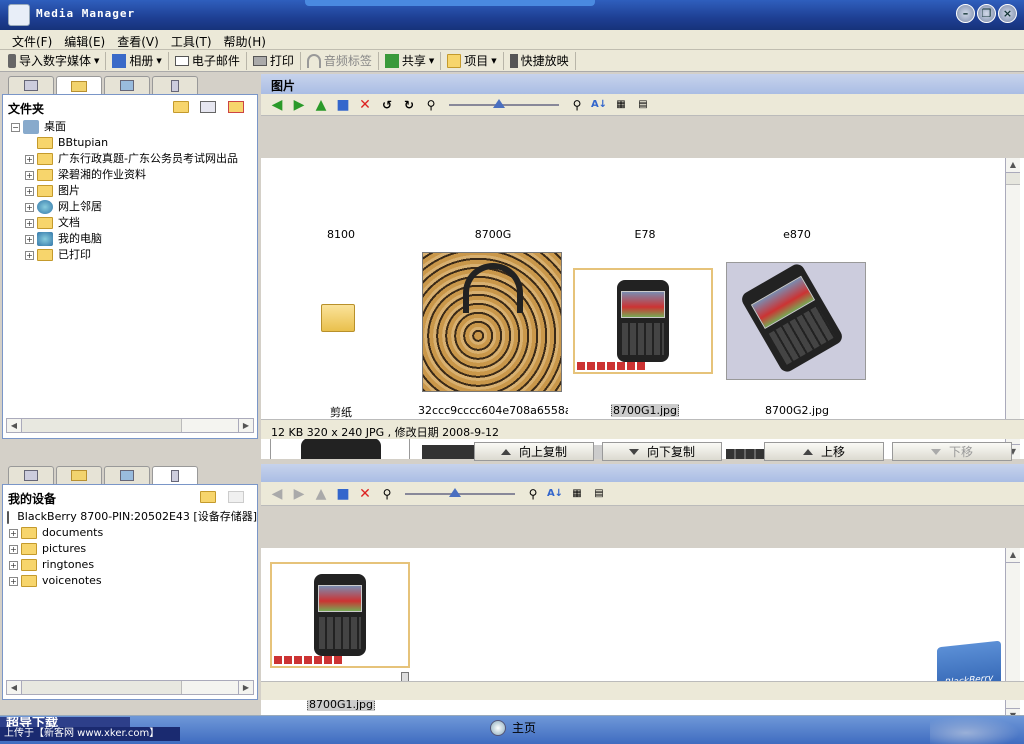 The image size is (1024, 744). What do you see at coordinates (952, 451) in the screenshot?
I see `move-down-button: 下移` at bounding box center [952, 451].